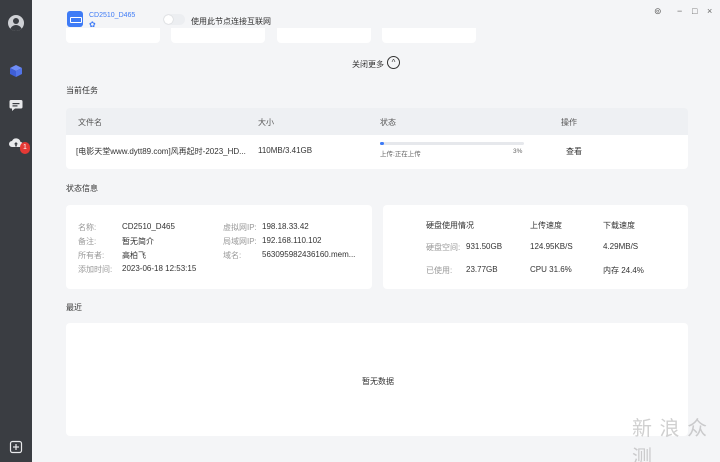 The height and width of the screenshot is (462, 720). What do you see at coordinates (378, 381) in the screenshot?
I see `empty-state-text: 暂无数据` at bounding box center [378, 381].